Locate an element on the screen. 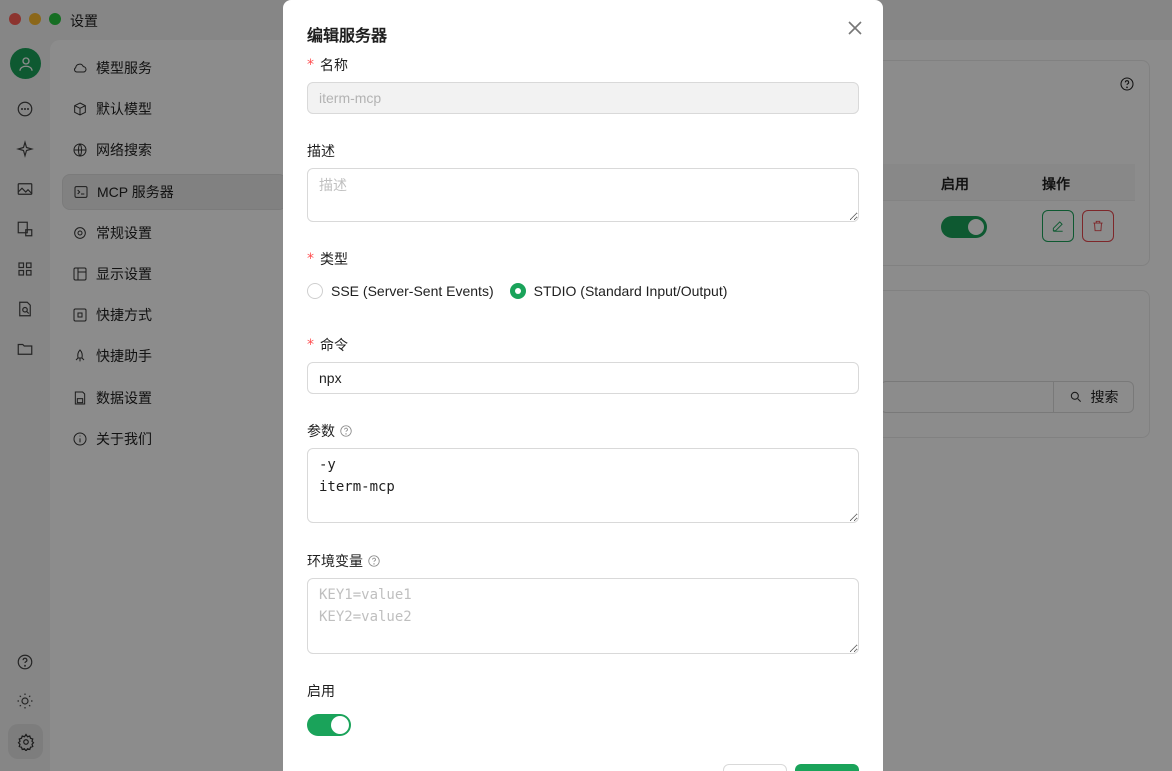 This screenshot has height=771, width=1172. type-label: * 类型 is located at coordinates (327, 259).